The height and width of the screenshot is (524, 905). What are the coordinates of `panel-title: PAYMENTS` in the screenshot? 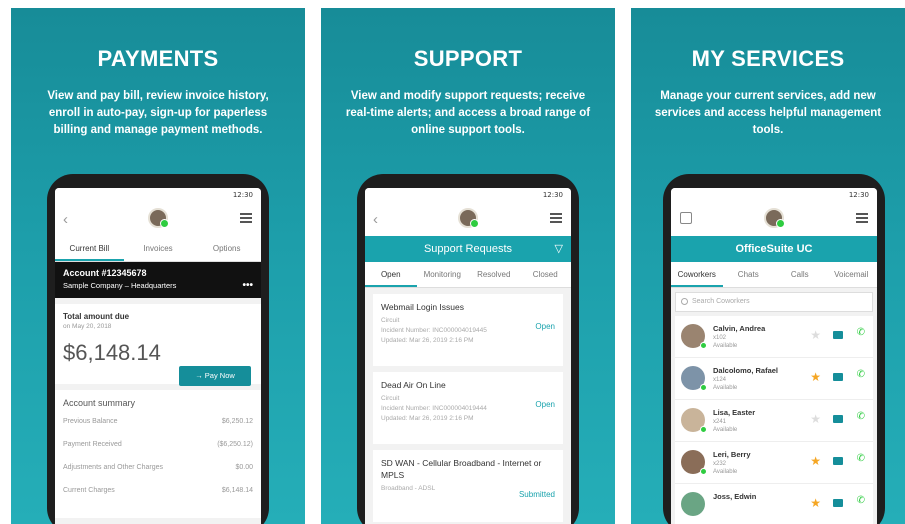 It's located at (158, 58).